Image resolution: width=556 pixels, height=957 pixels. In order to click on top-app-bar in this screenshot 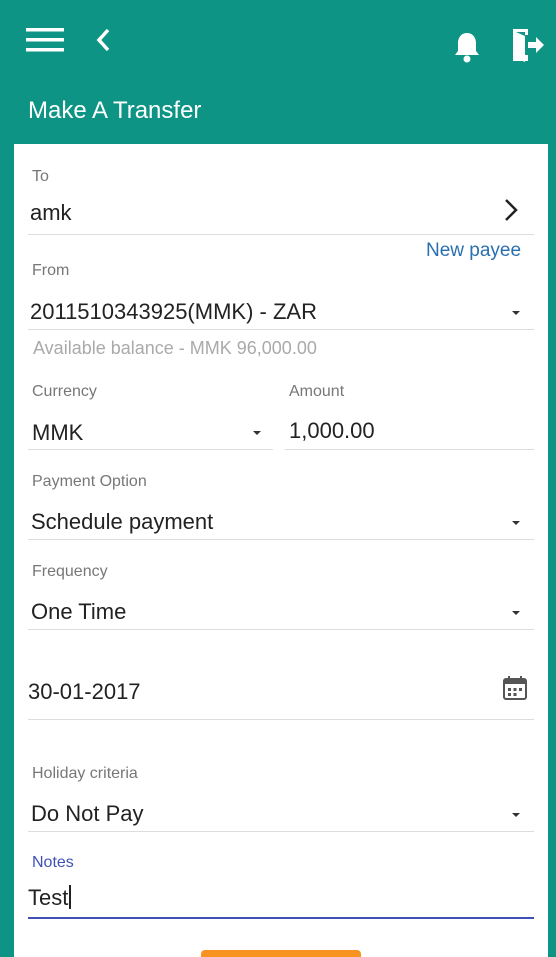, I will do `click(278, 38)`.